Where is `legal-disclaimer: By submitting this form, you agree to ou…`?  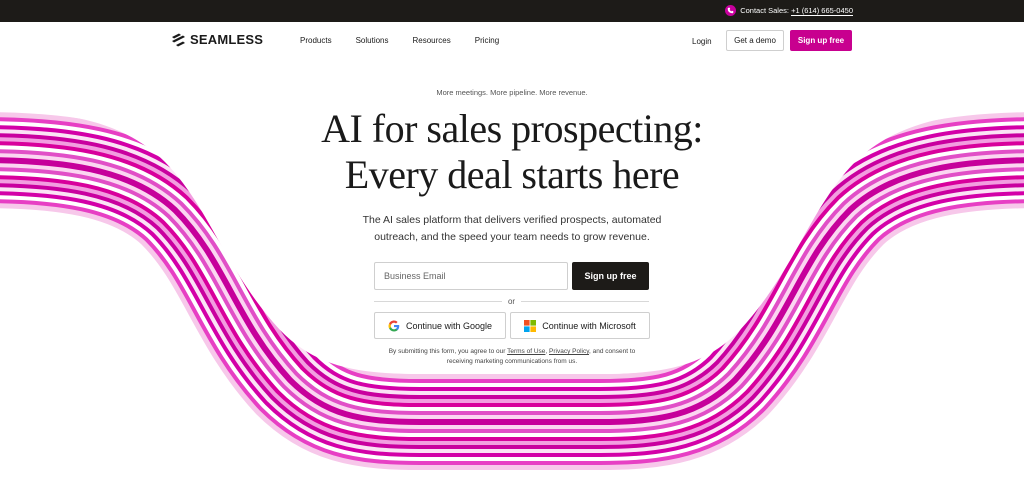 legal-disclaimer: By submitting this form, you agree to ou… is located at coordinates (512, 357).